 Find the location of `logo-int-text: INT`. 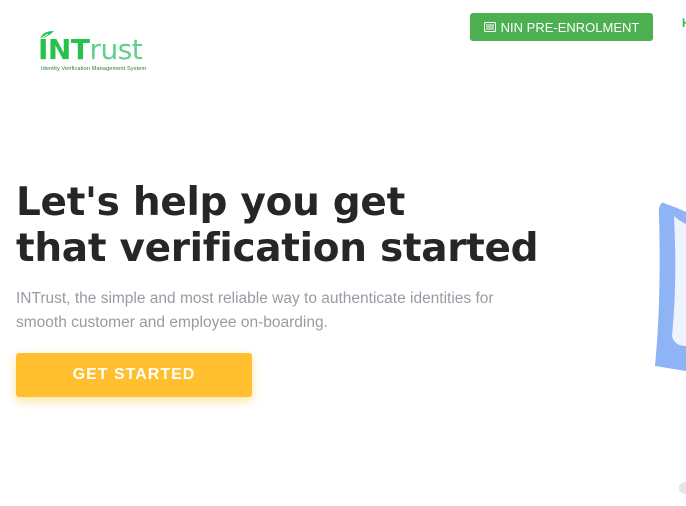

logo-int-text: INT is located at coordinates (64, 49).